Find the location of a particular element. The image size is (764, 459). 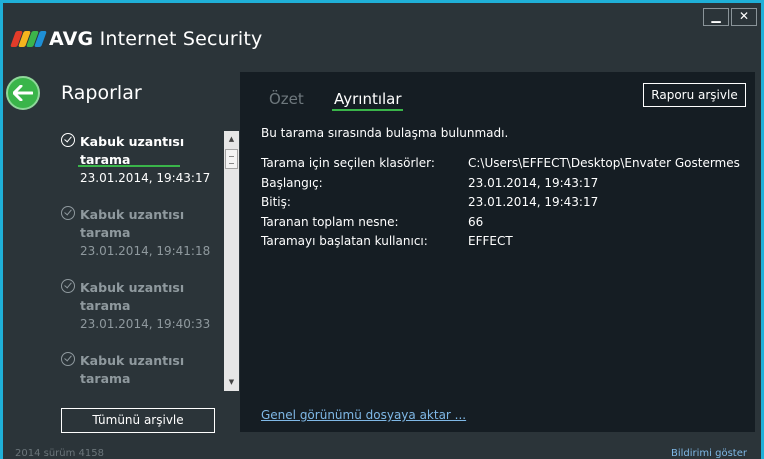

show-notification-link: Bildirimi göster is located at coordinates (709, 453).